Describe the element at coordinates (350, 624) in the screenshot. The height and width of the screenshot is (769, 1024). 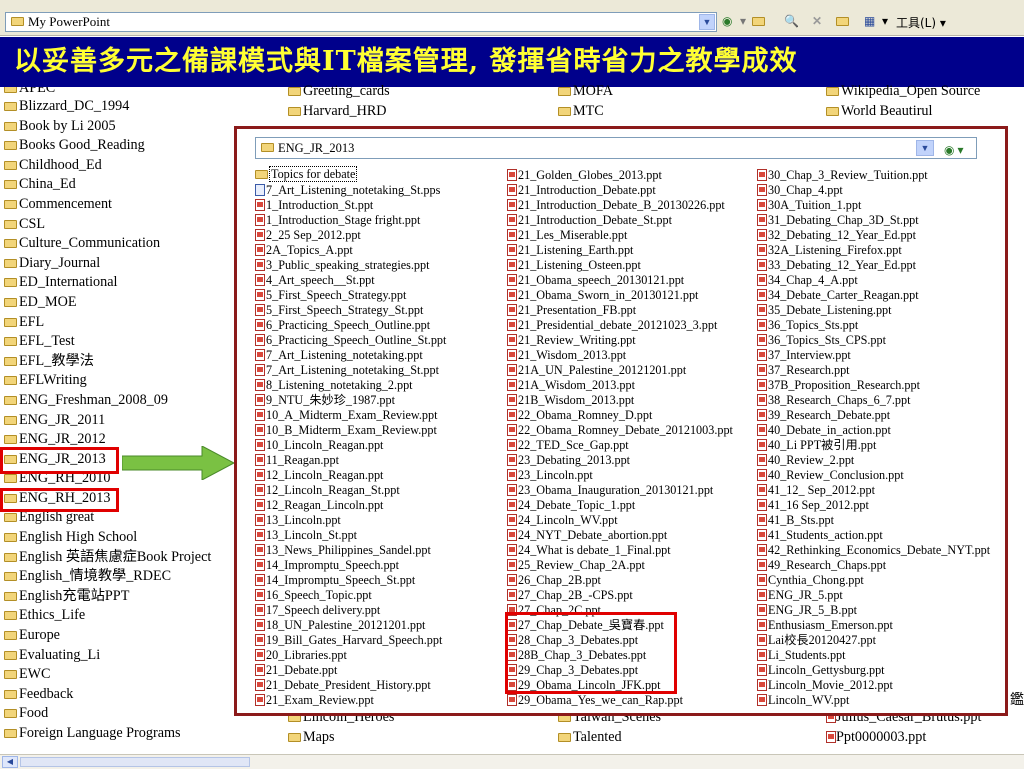
I see `list-item: 18_UN_Palestine_20121201.ppt` at that location.